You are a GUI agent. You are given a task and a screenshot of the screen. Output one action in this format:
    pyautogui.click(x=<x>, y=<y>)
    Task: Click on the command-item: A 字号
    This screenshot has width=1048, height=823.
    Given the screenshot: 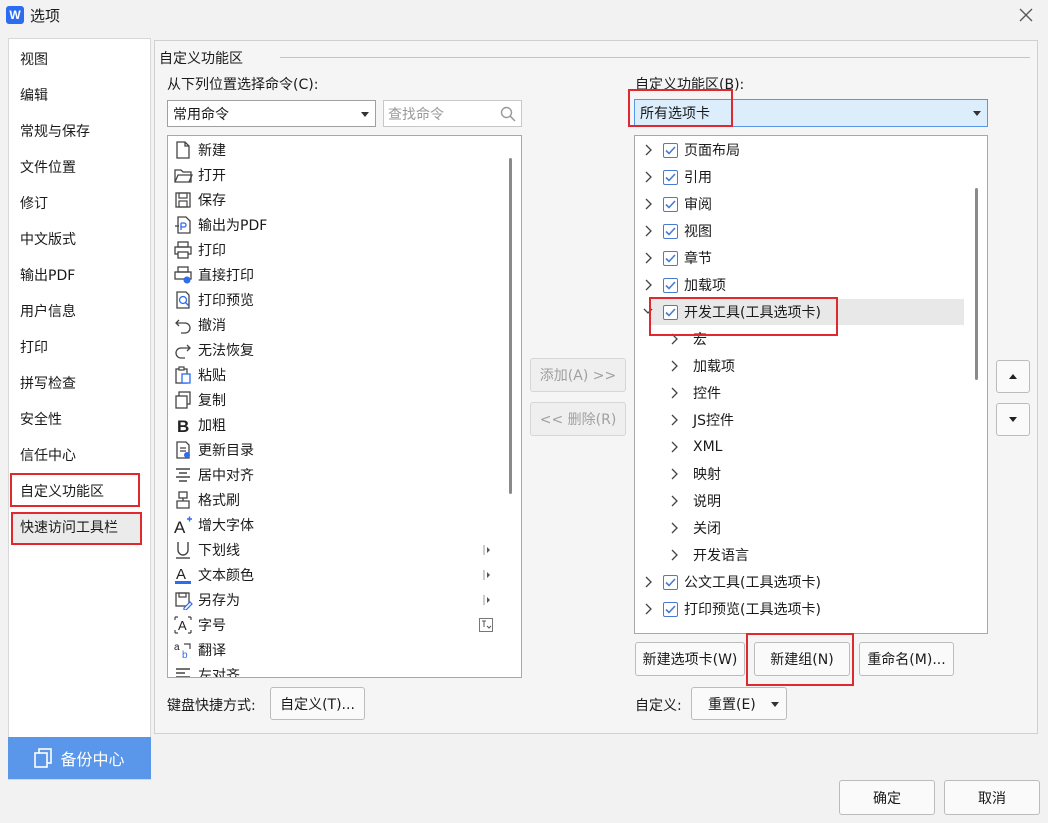 What is the action you would take?
    pyautogui.click(x=199, y=625)
    